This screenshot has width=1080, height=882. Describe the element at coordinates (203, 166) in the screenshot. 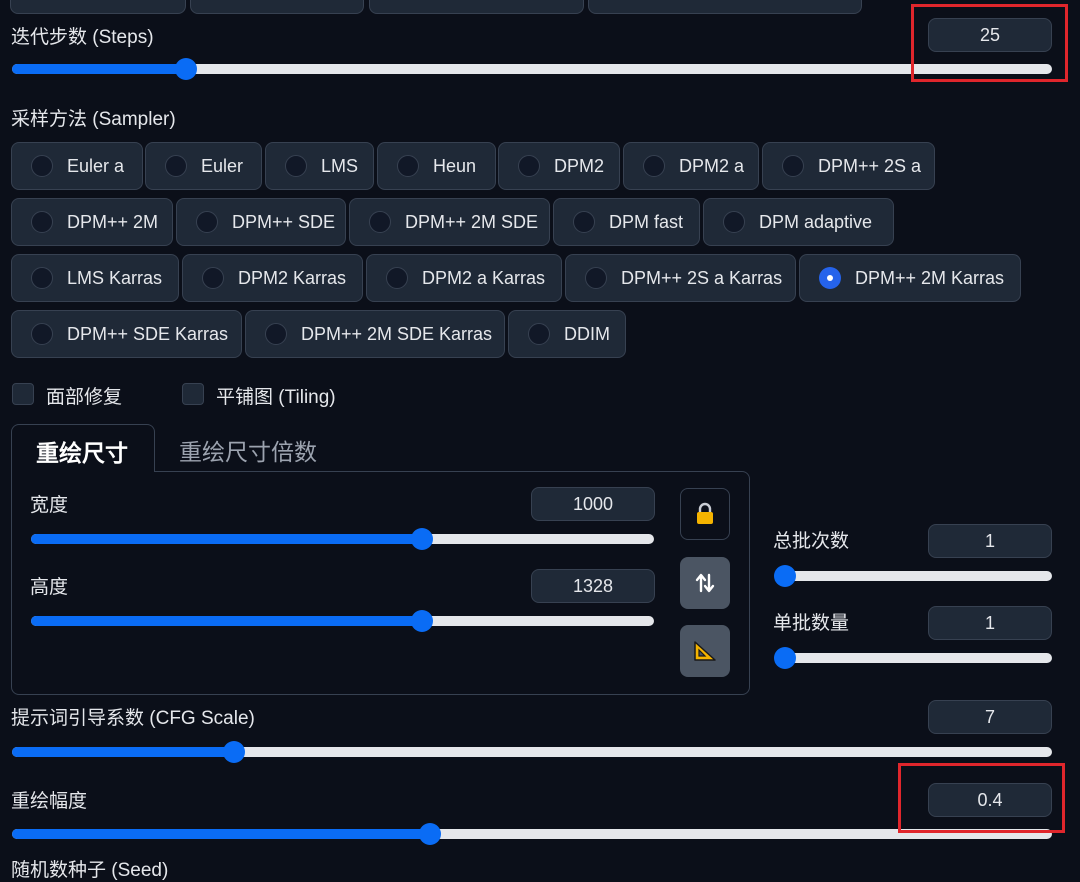

I see `sampler-option: Euler` at that location.